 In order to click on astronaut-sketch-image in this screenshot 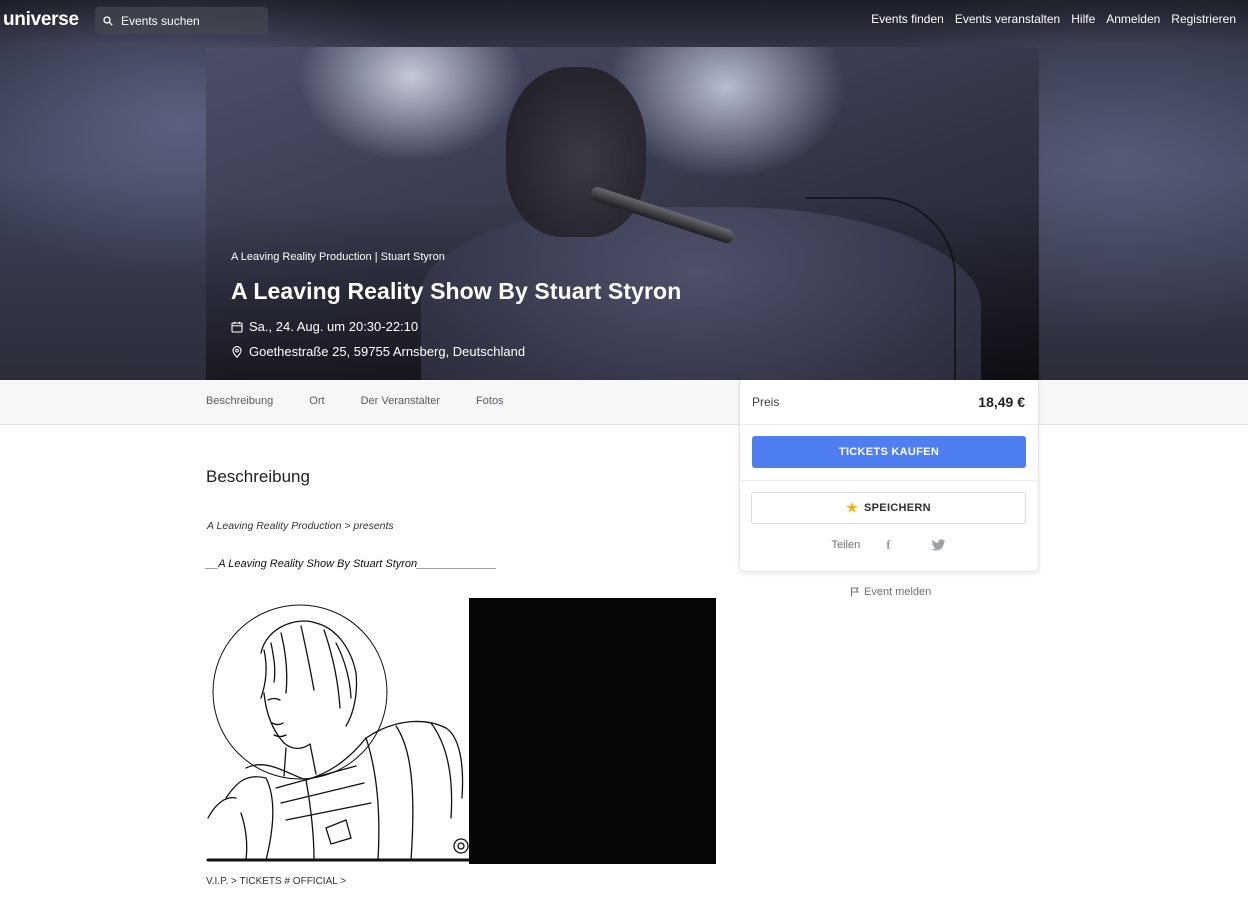, I will do `click(337, 731)`.